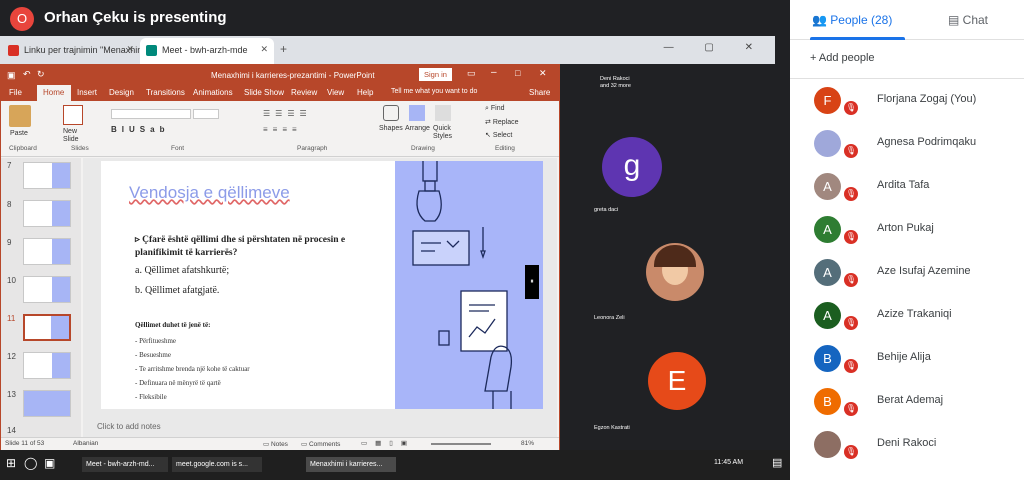 The image size is (1024, 480). I want to click on participant-row: 🎙 Agnesa Podrimqaku, so click(907, 143).